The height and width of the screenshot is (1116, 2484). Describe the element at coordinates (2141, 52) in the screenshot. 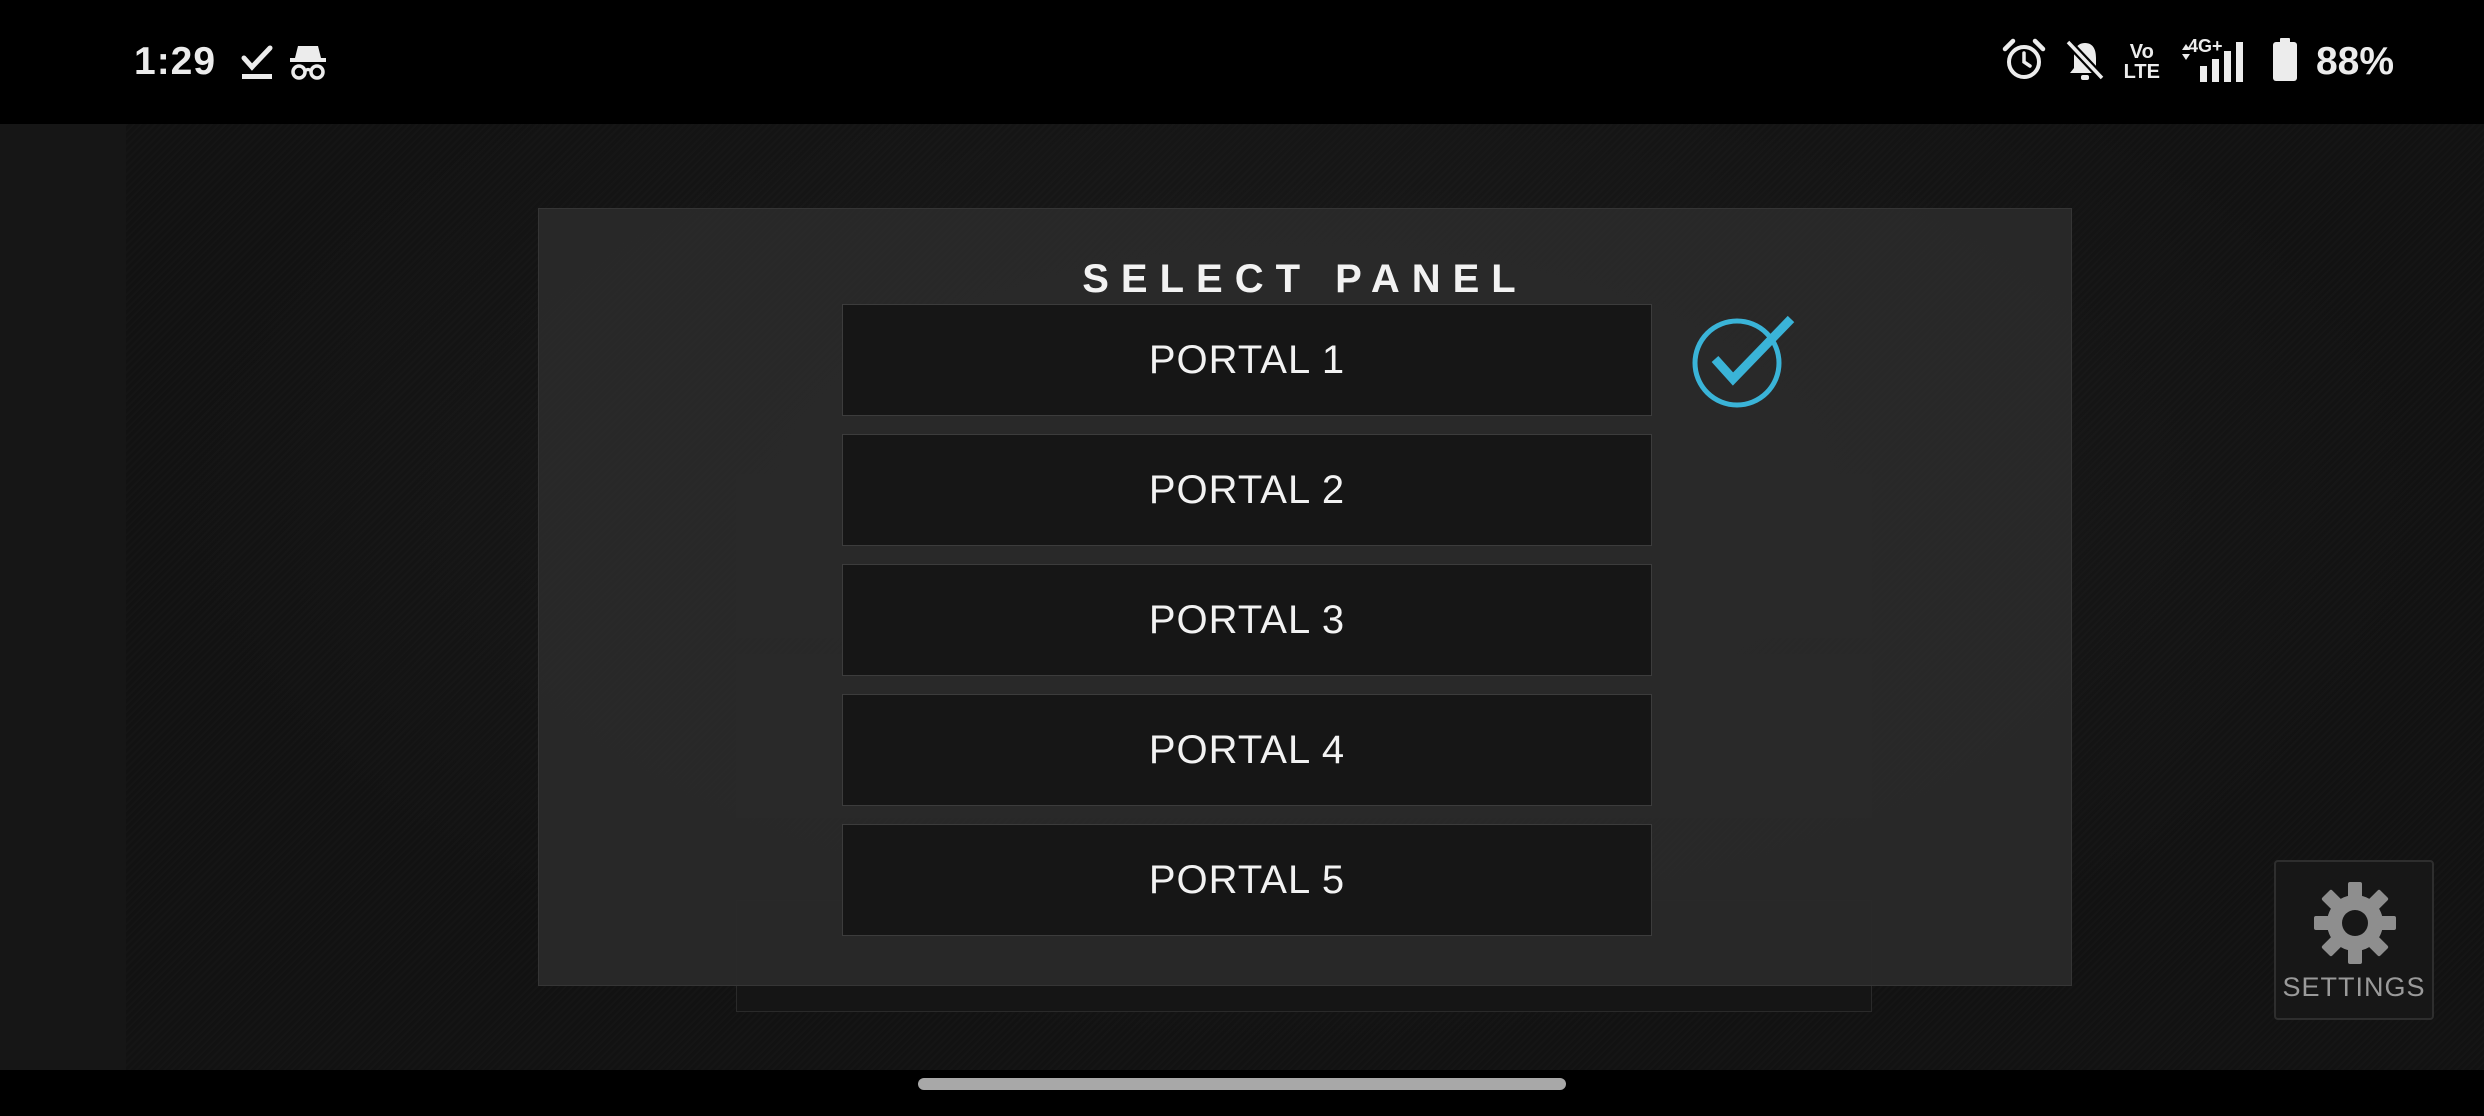

I see `volte-top-text: Vo` at that location.